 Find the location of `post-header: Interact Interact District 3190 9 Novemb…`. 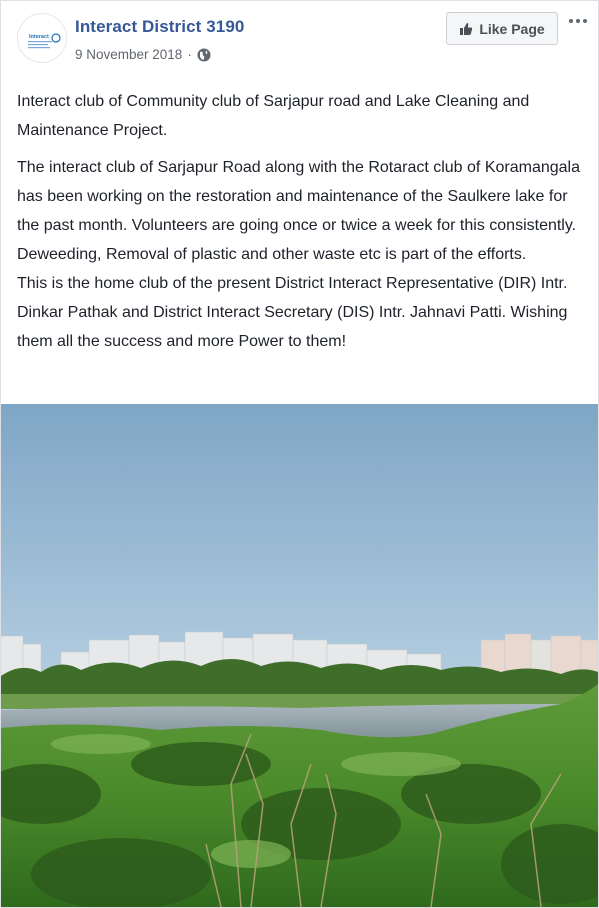

post-header: Interact Interact District 3190 9 Novemb… is located at coordinates (299, 40).